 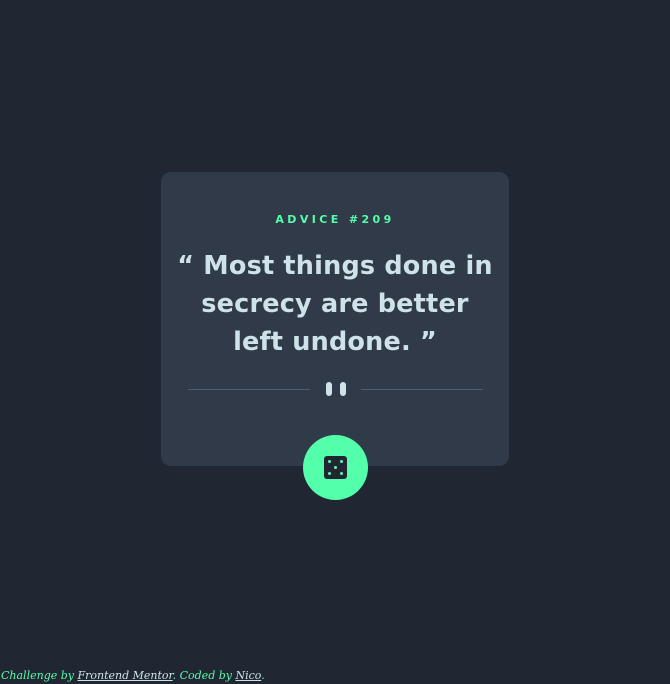 I want to click on attribution-suffix: ., so click(x=263, y=675).